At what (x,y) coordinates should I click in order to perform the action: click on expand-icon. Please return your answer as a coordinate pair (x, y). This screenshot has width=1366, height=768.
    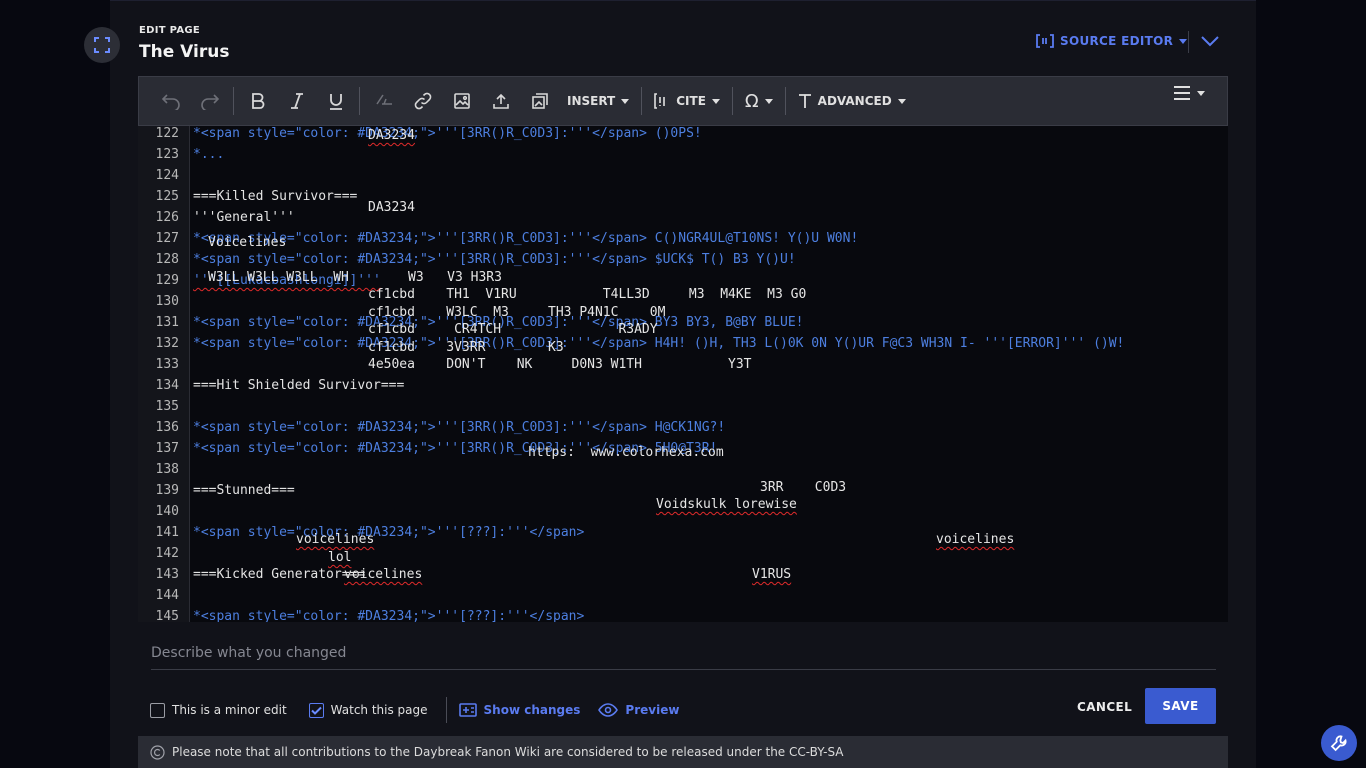
    Looking at the image, I should click on (102, 45).